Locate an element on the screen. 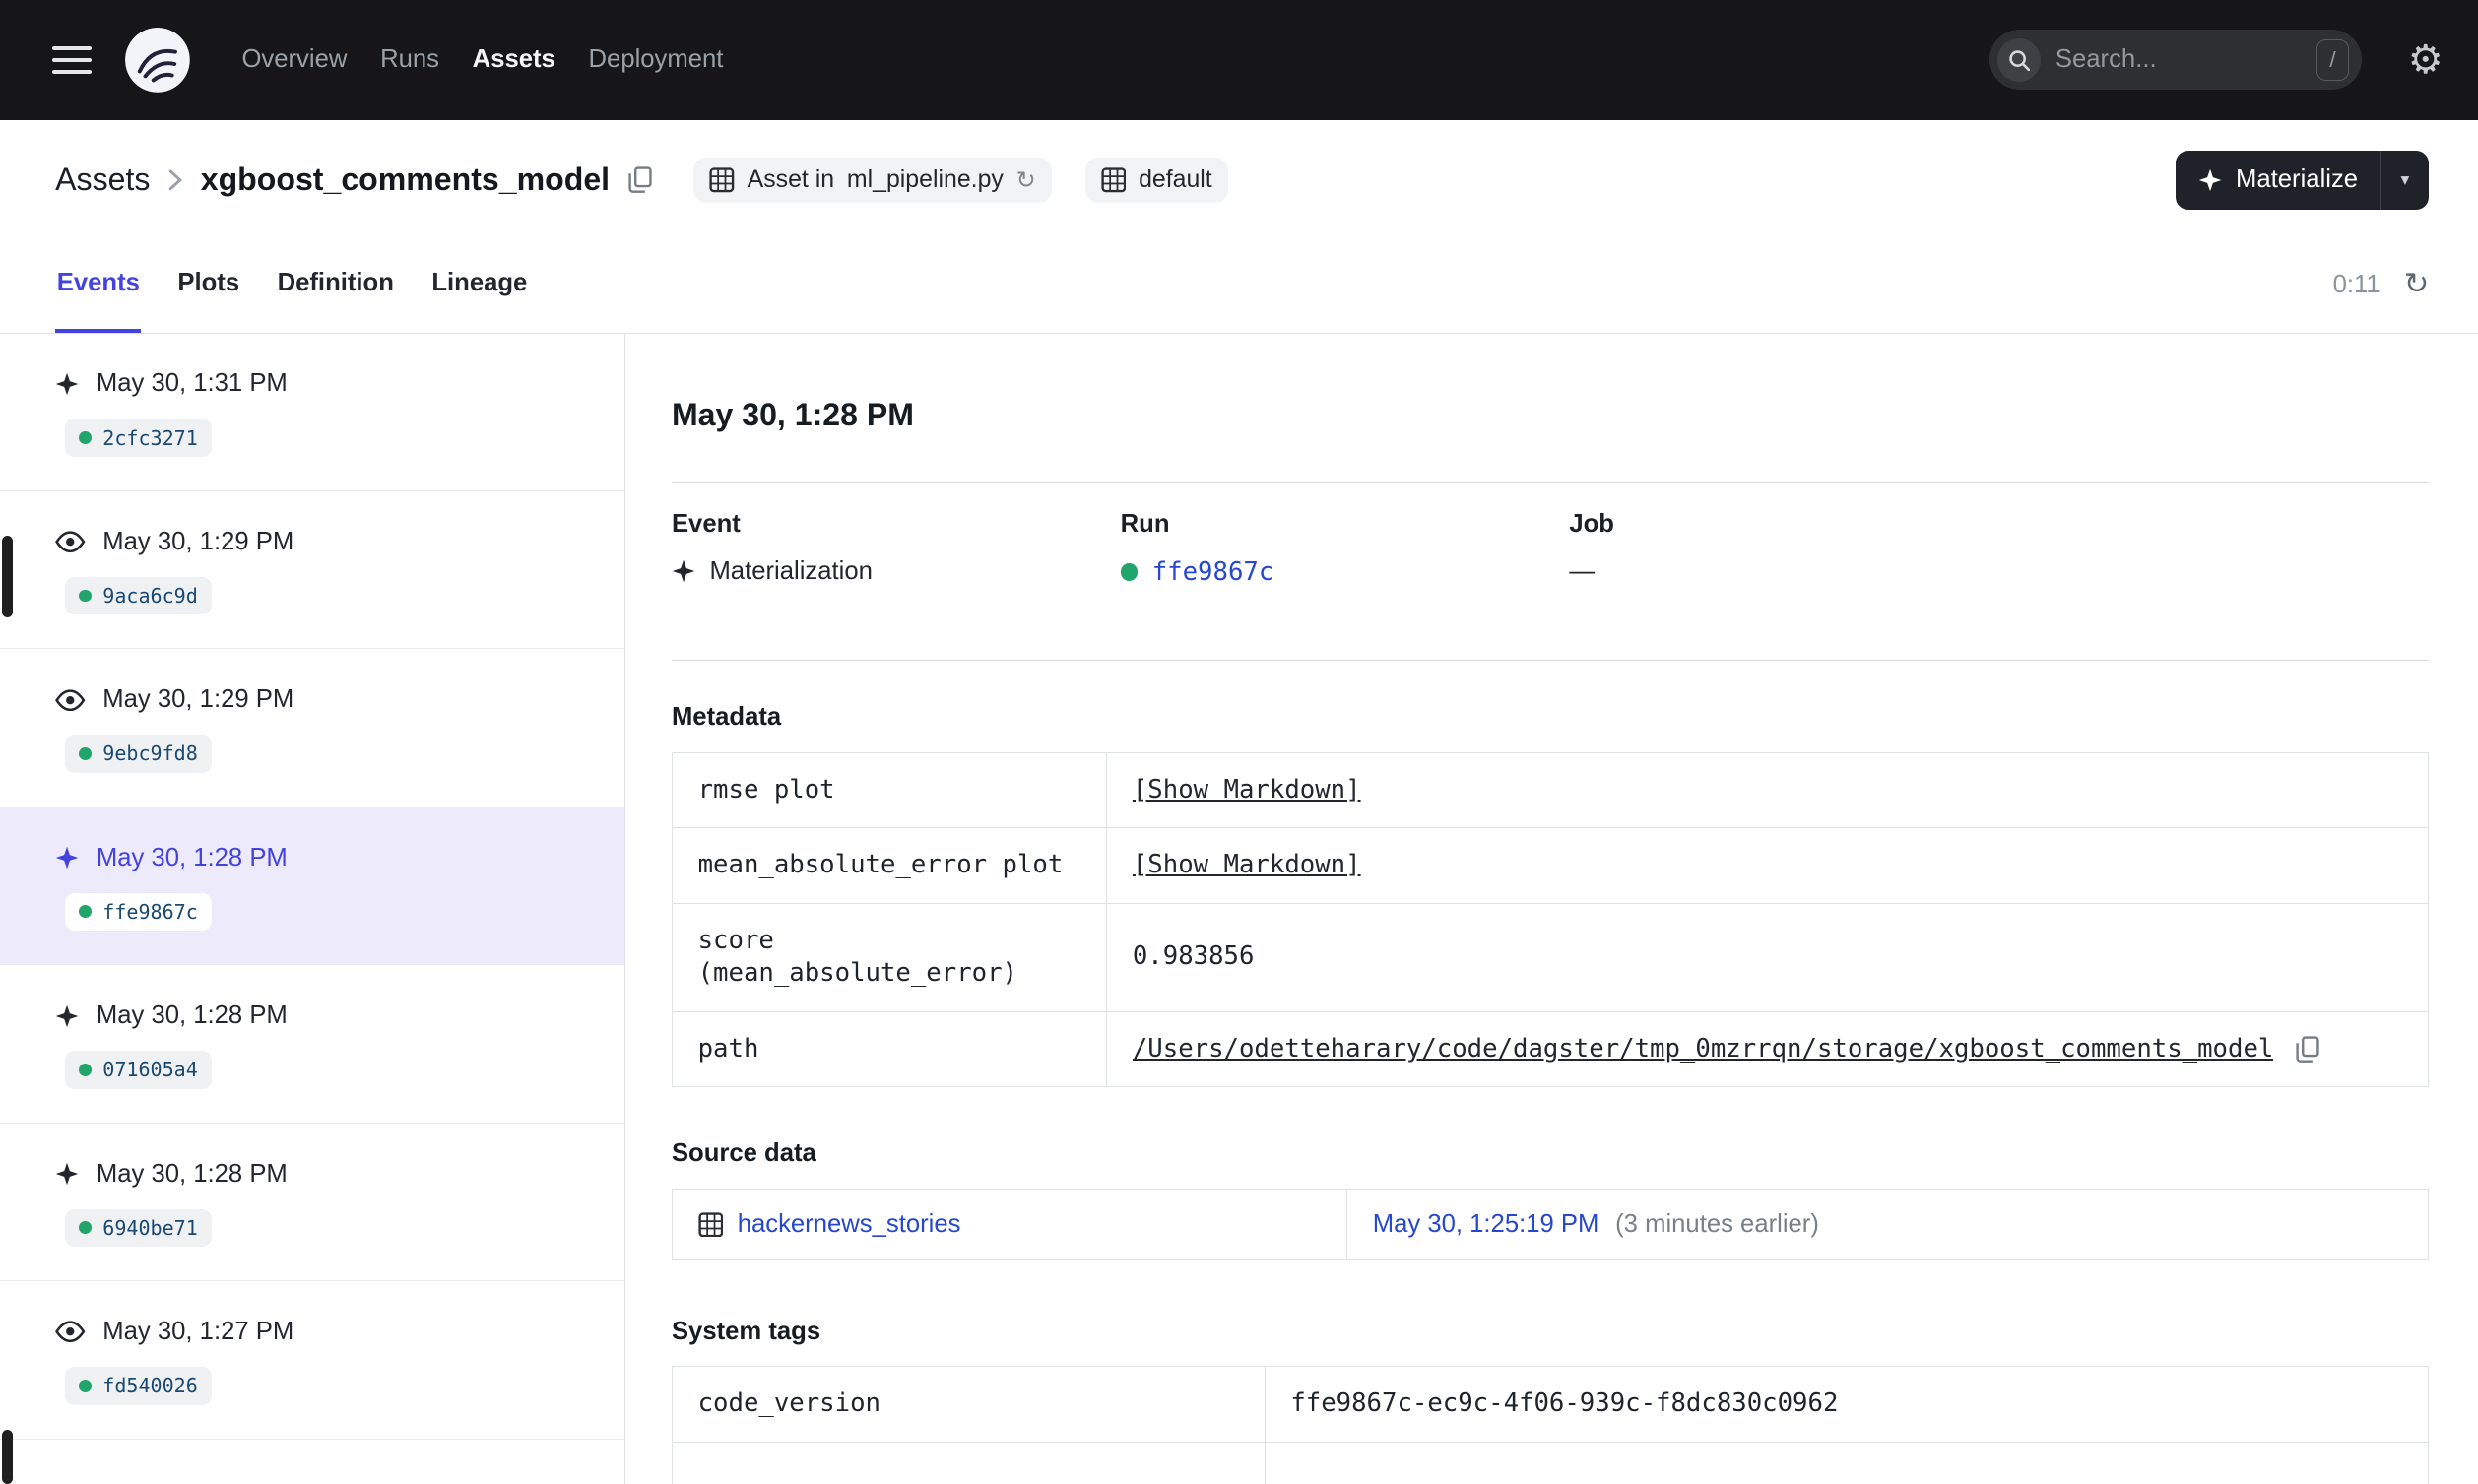 This screenshot has height=1484, width=2478. tag-key: code_version is located at coordinates (968, 1404).